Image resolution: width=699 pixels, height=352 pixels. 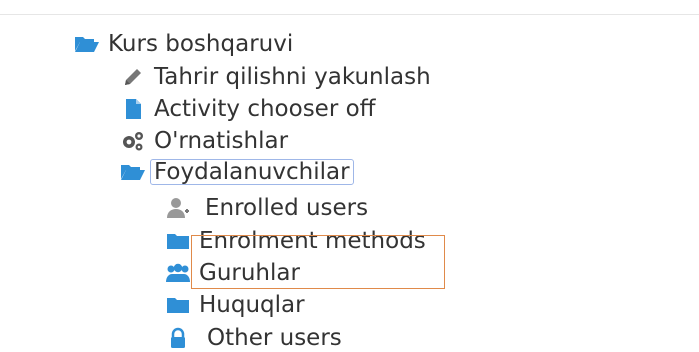 I want to click on nav-item-other-users: Other users, so click(x=253, y=338).